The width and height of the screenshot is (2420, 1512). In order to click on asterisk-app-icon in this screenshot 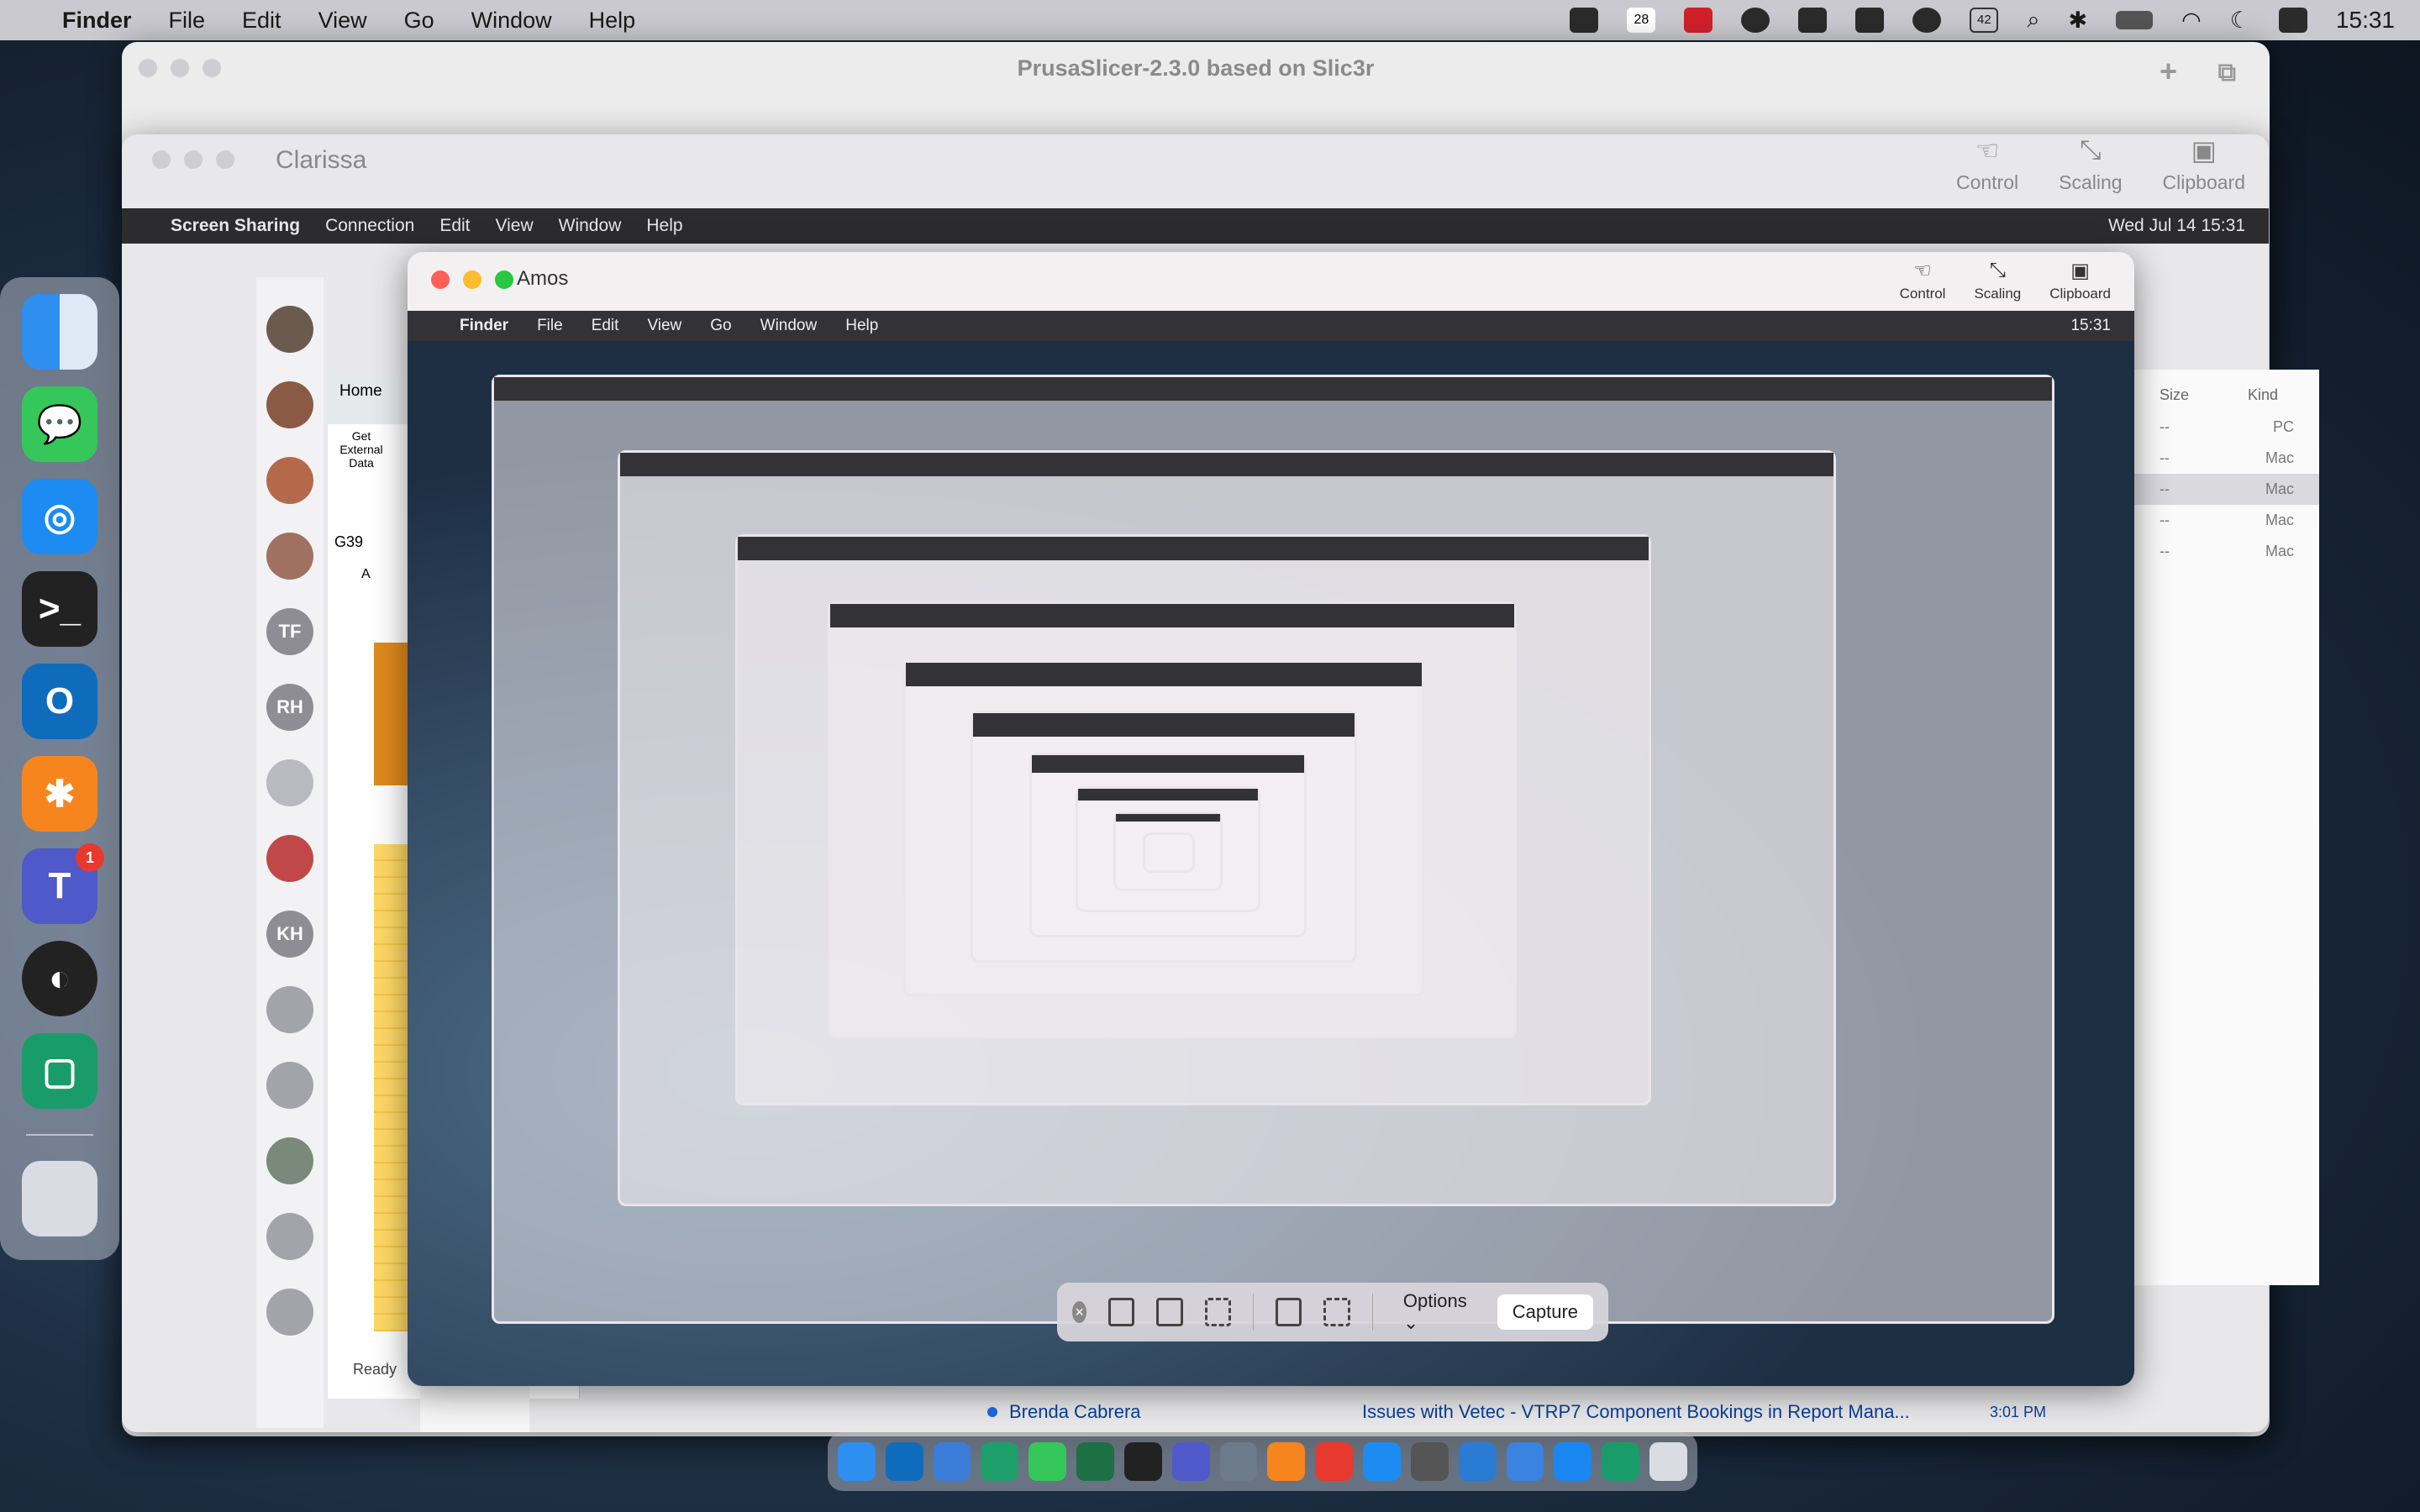, I will do `click(1286, 1461)`.